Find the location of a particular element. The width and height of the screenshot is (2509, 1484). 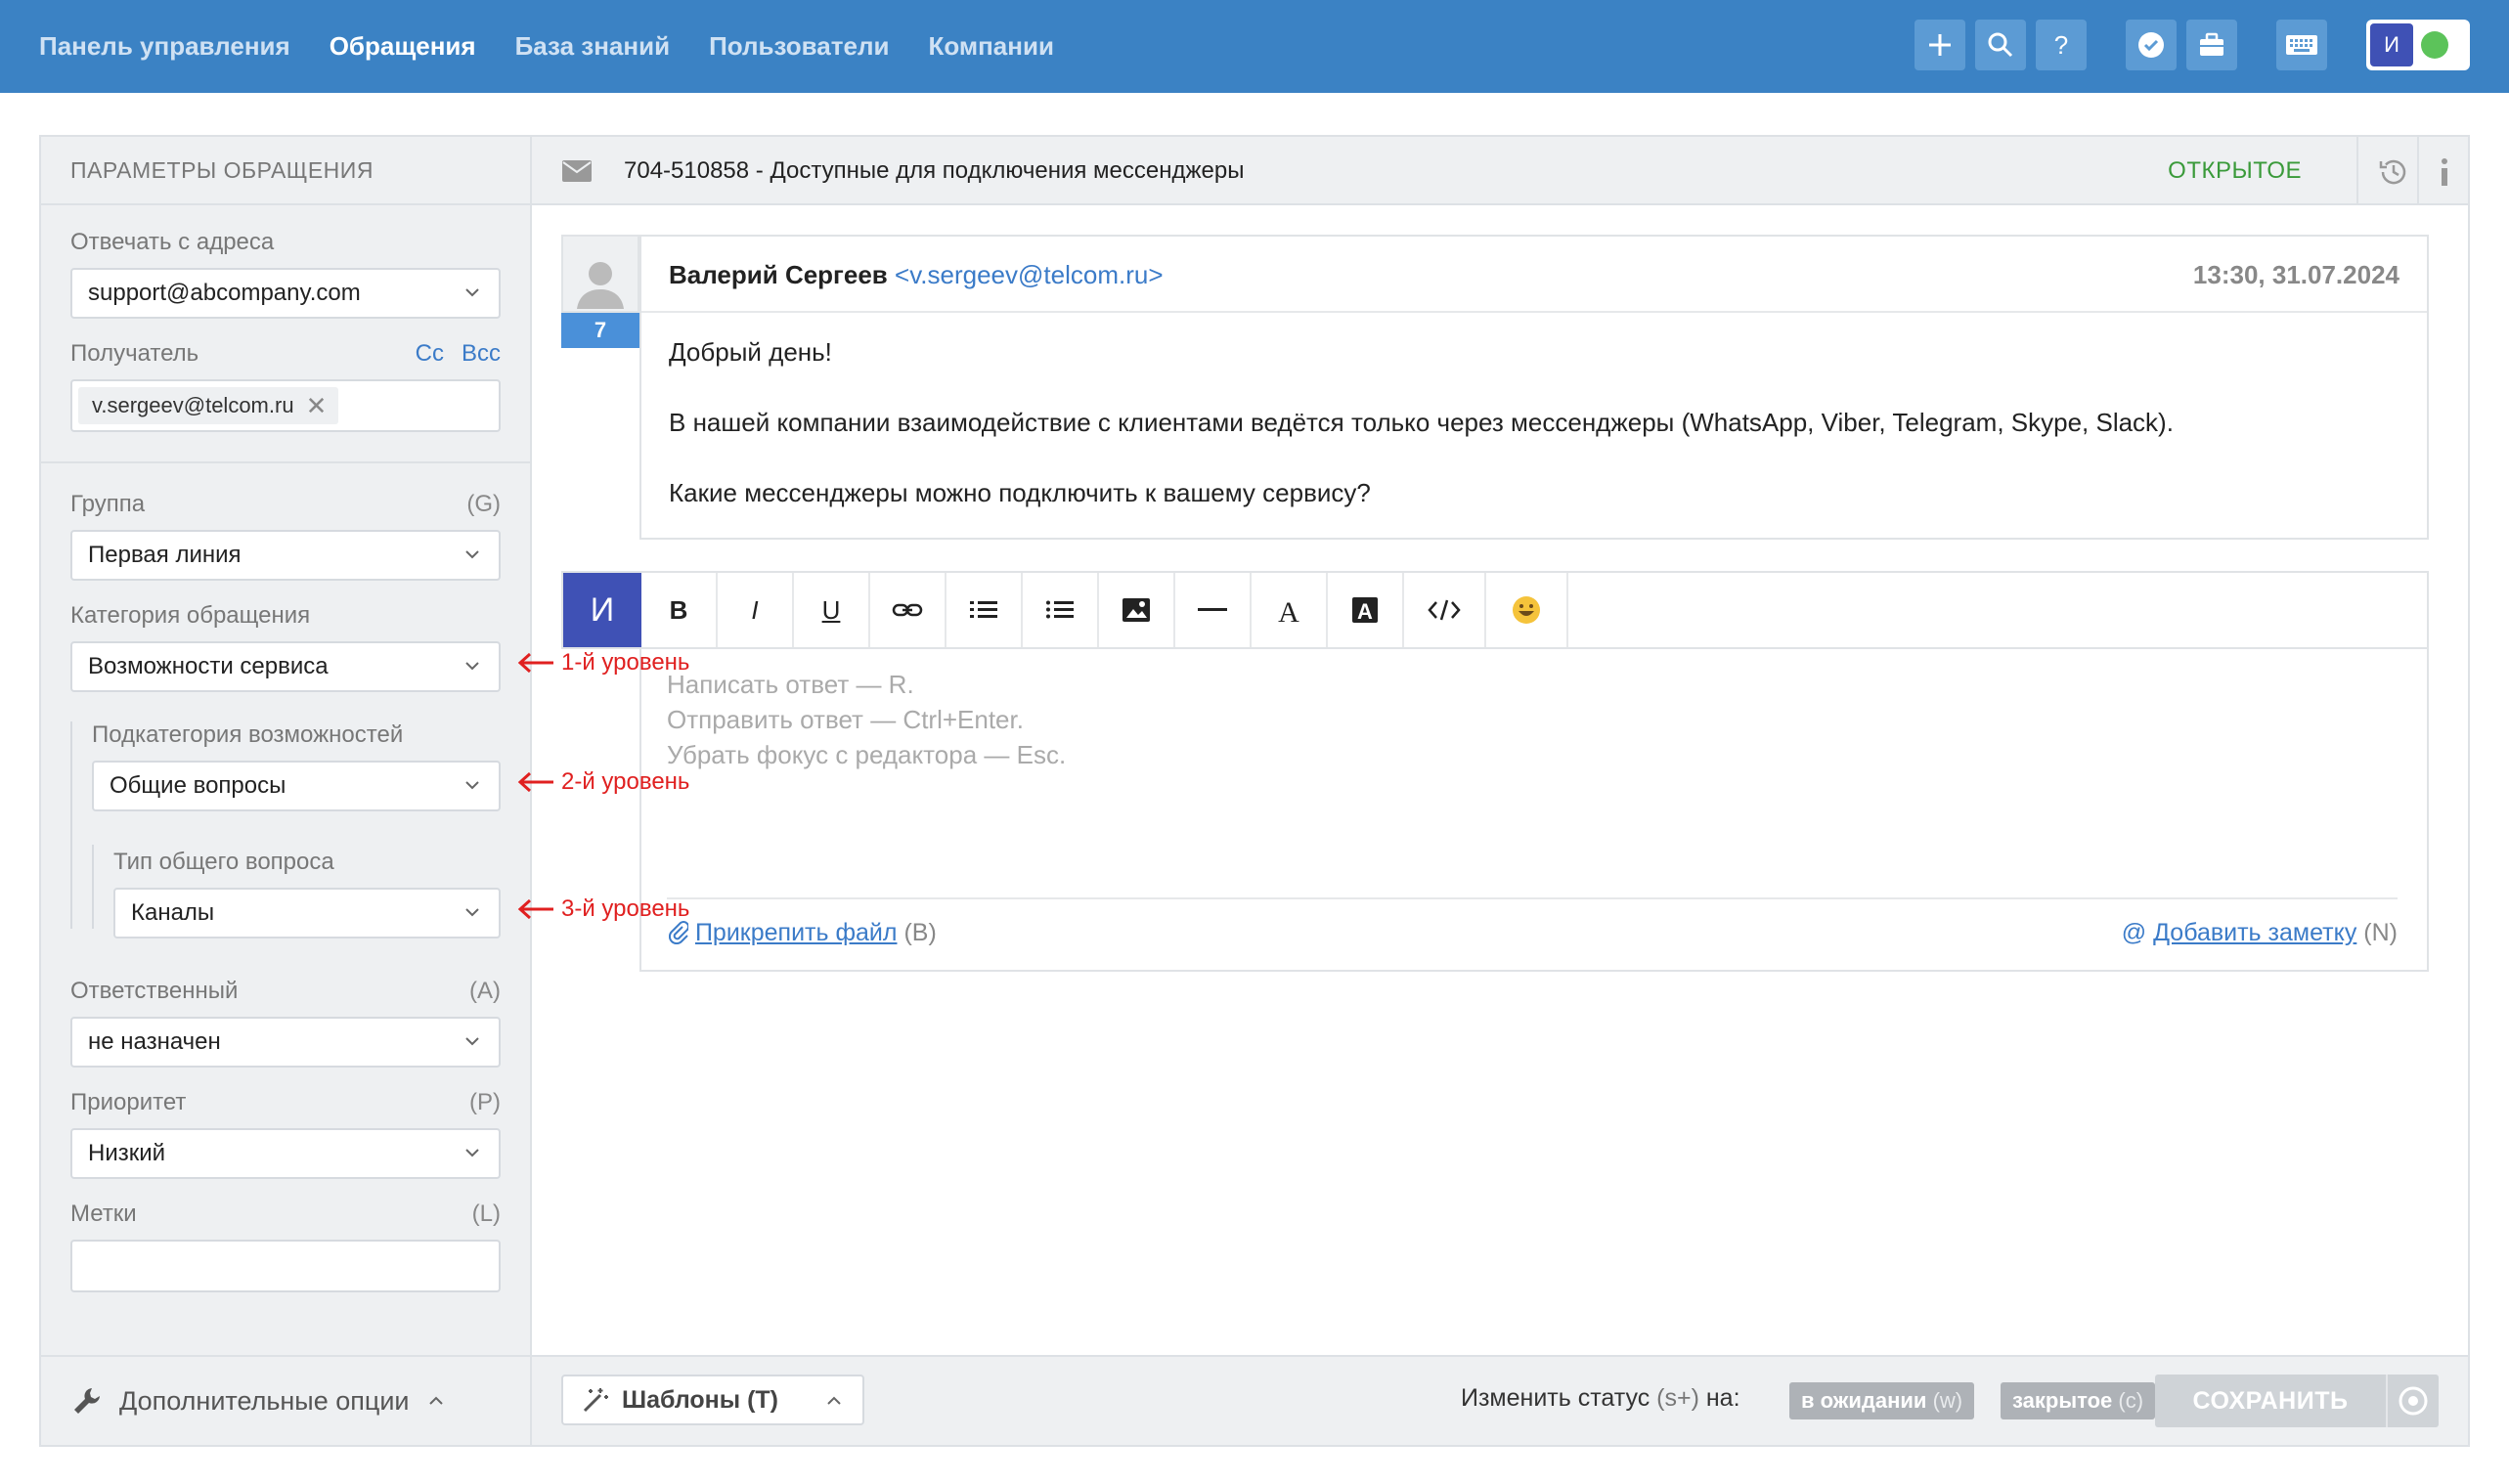

tags-input is located at coordinates (285, 1266).